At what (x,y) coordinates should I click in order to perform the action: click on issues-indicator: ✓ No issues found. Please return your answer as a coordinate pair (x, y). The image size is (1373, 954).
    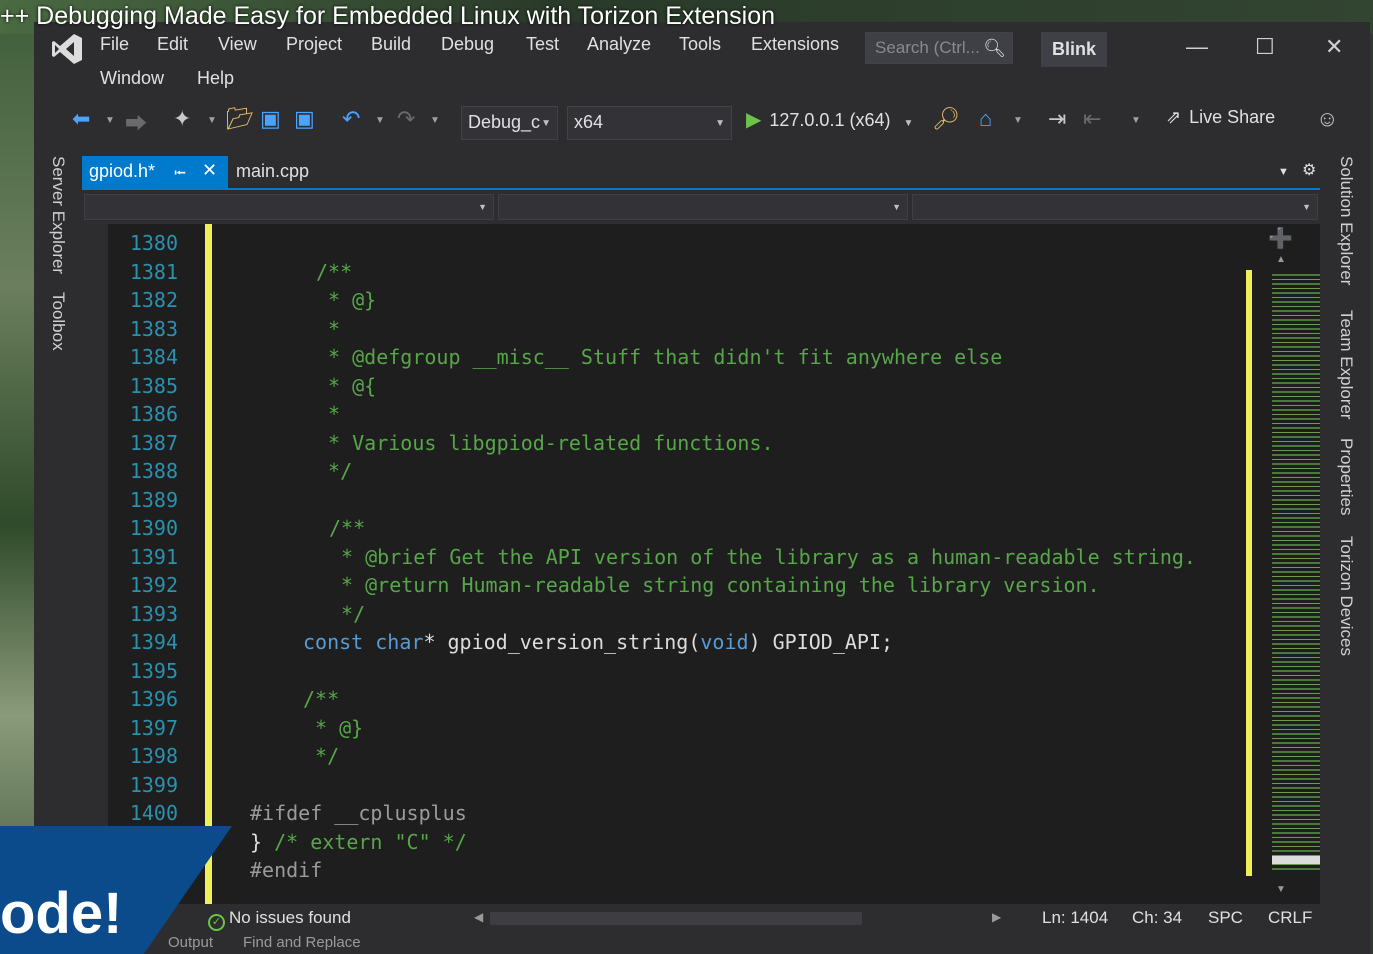
    Looking at the image, I should click on (279, 919).